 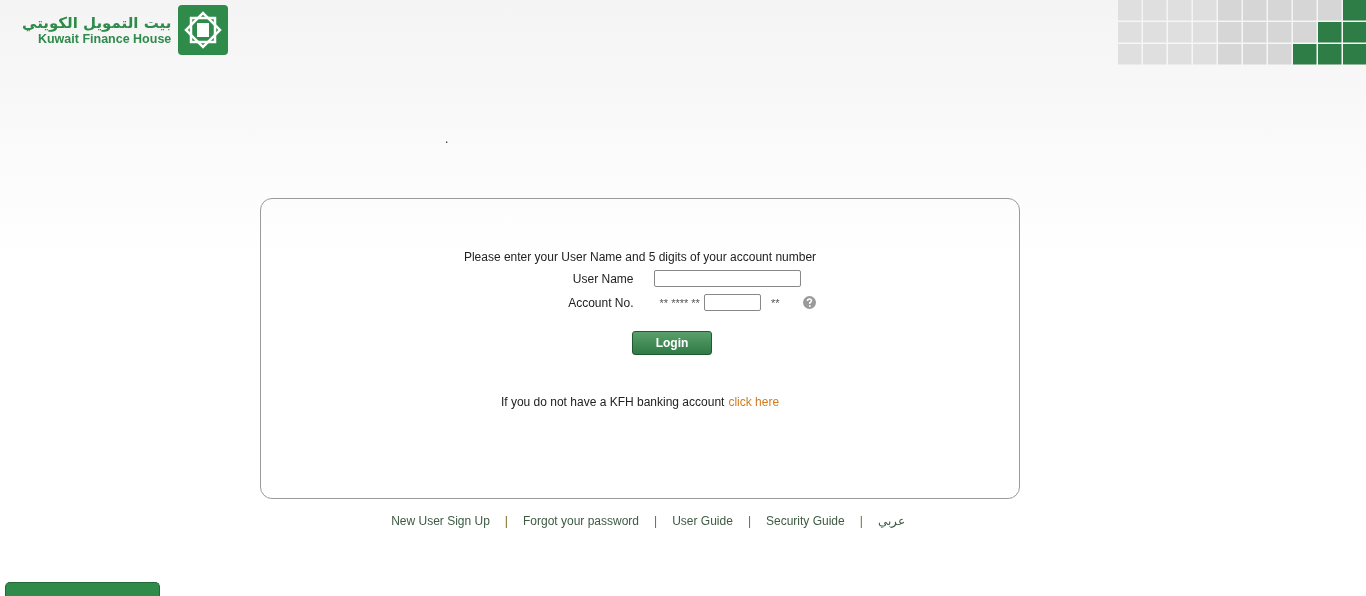 I want to click on username-input-field, so click(x=727, y=278).